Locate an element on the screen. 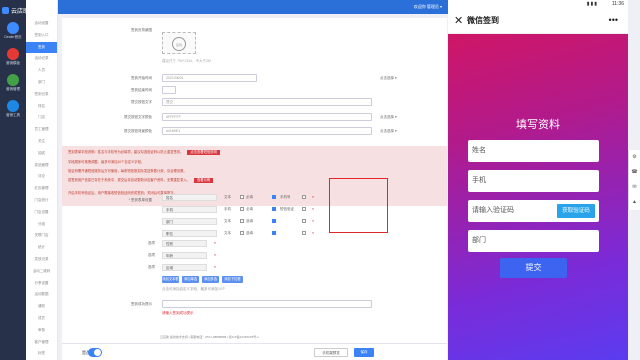 This screenshot has height=360, width=640. sub-sidebar-item: 人员 is located at coordinates (41, 71).